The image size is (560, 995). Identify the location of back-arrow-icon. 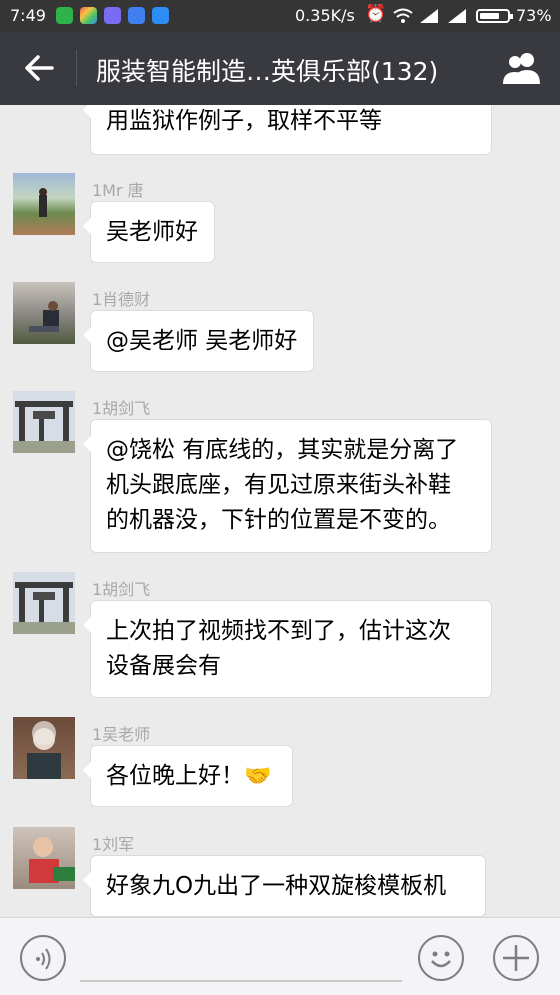
(40, 68).